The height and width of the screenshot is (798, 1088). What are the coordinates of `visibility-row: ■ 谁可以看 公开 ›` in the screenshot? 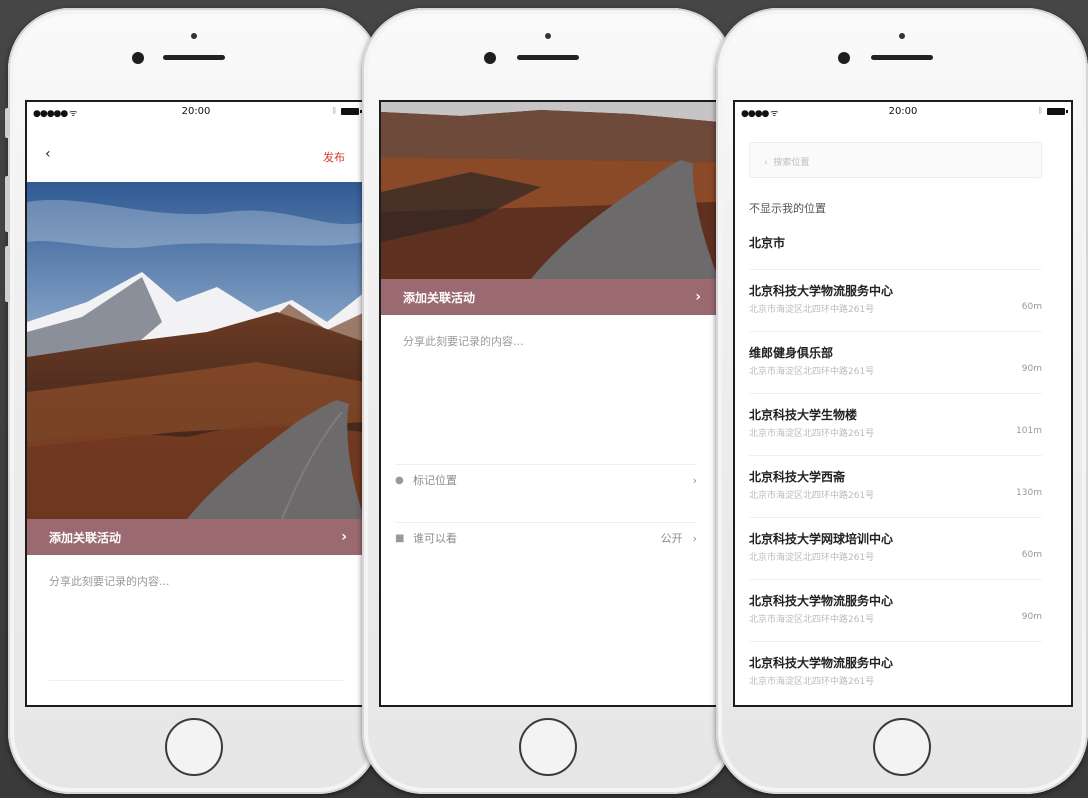 It's located at (546, 537).